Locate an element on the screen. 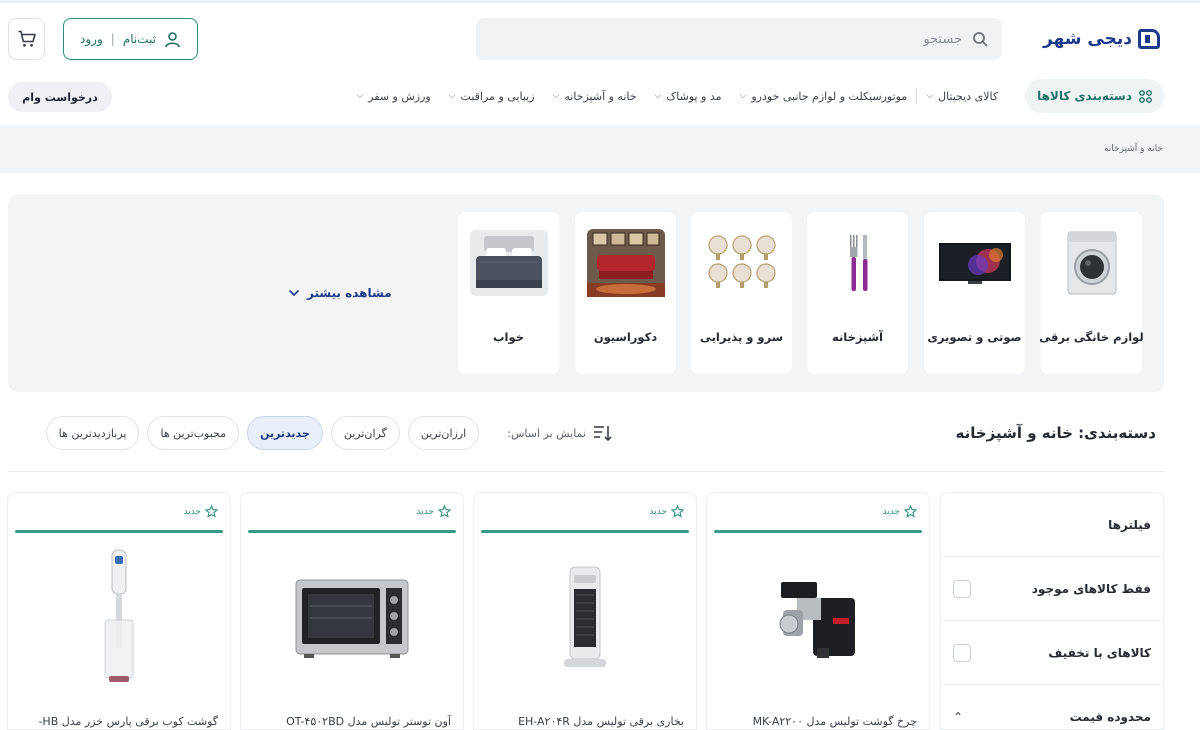 The height and width of the screenshot is (730, 1200). site-logo: دیجی شهر is located at coordinates (1101, 39).